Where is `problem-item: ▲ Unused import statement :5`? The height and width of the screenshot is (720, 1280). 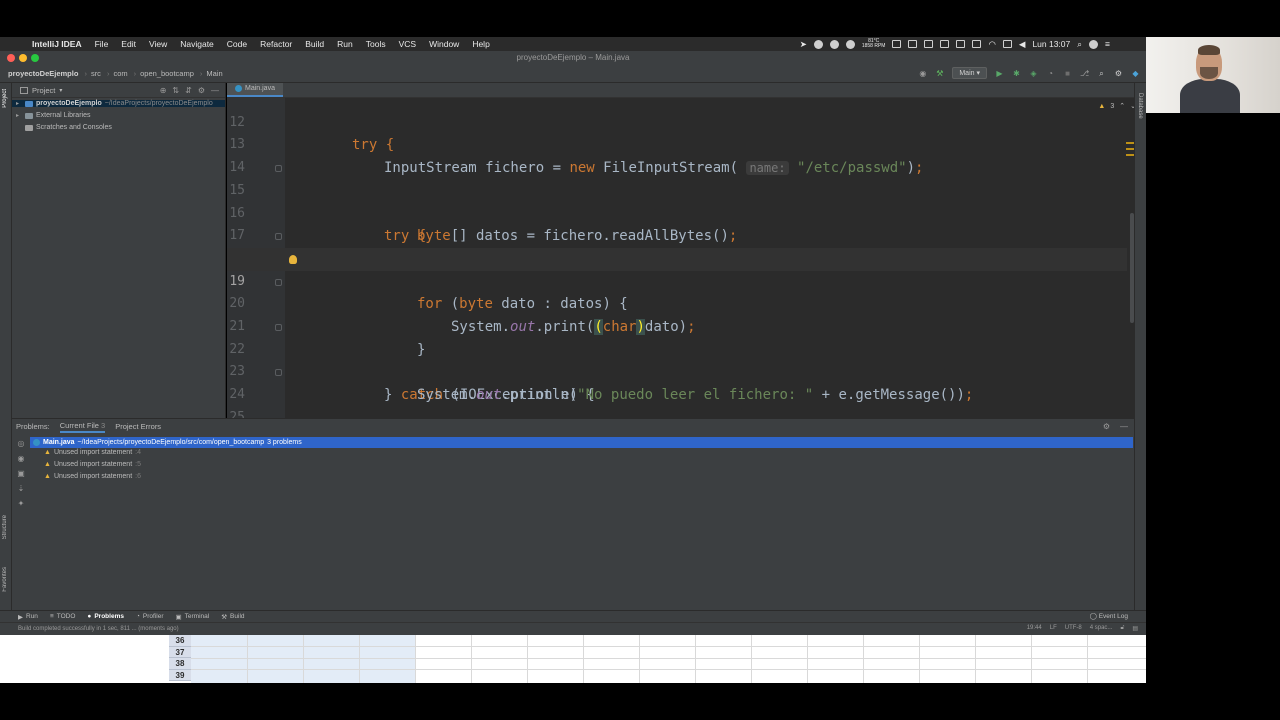
problem-item: ▲ Unused import statement :5 is located at coordinates (92, 464).